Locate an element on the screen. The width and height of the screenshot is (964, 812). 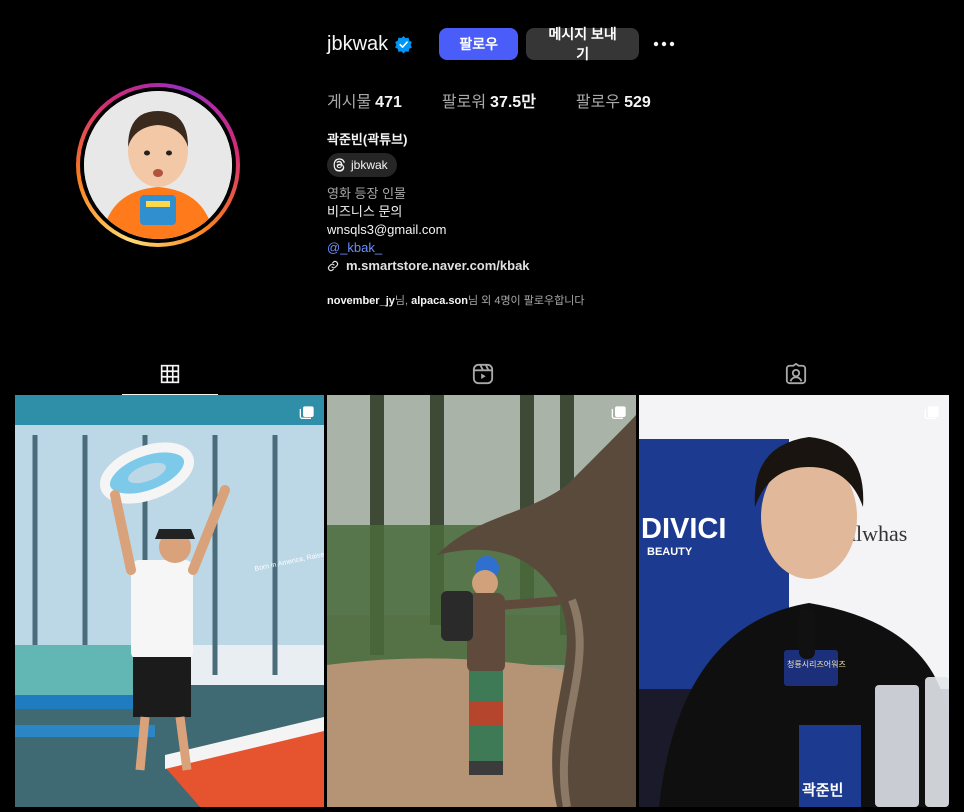
follower-name: alpaca.son is located at coordinates (439, 301).